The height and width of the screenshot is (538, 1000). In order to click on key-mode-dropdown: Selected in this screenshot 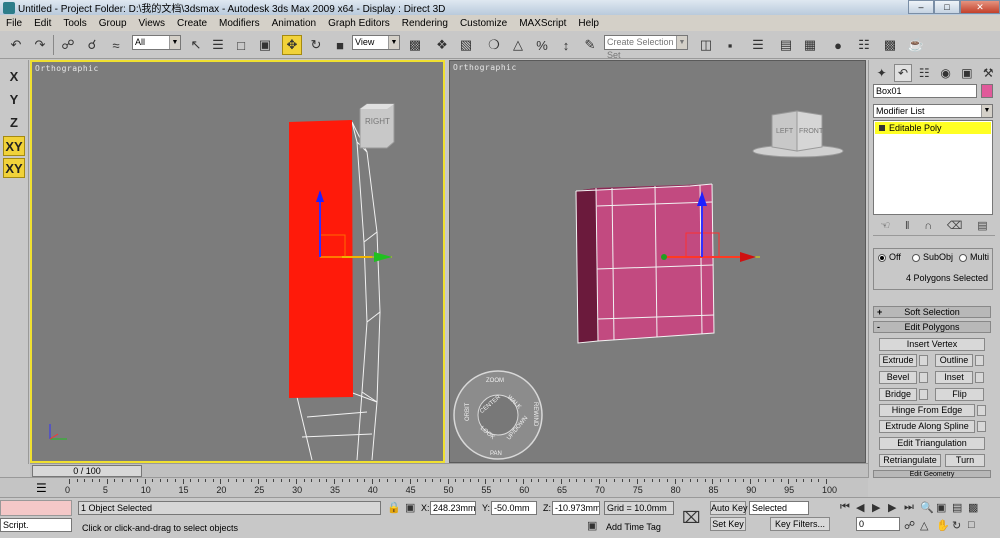, I will do `click(779, 508)`.